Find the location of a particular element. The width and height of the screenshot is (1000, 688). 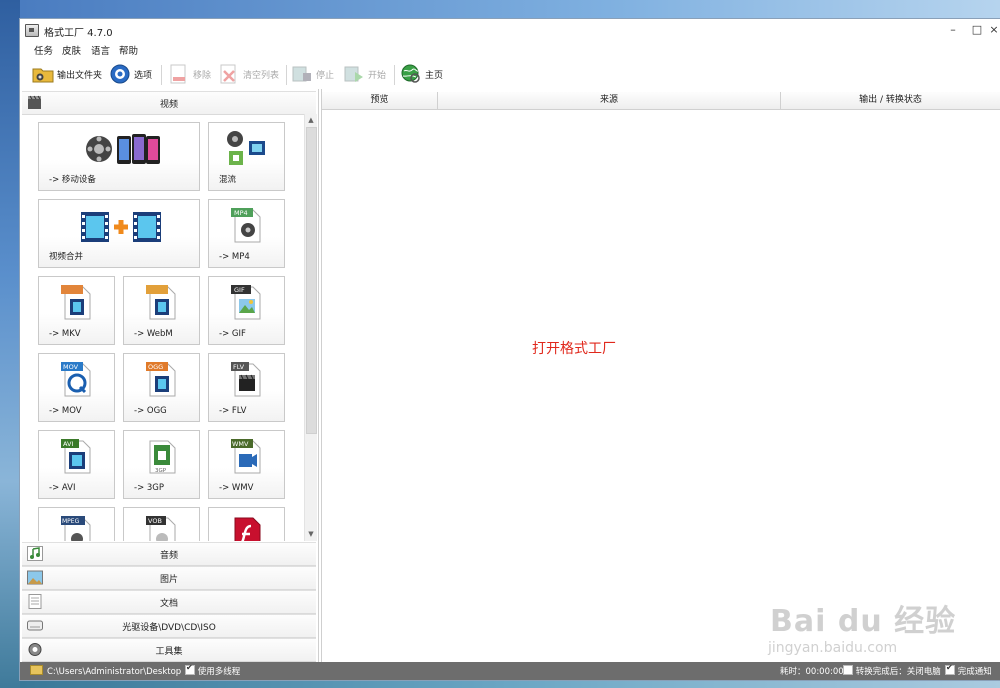

category-video: 视频 is located at coordinates (169, 103).